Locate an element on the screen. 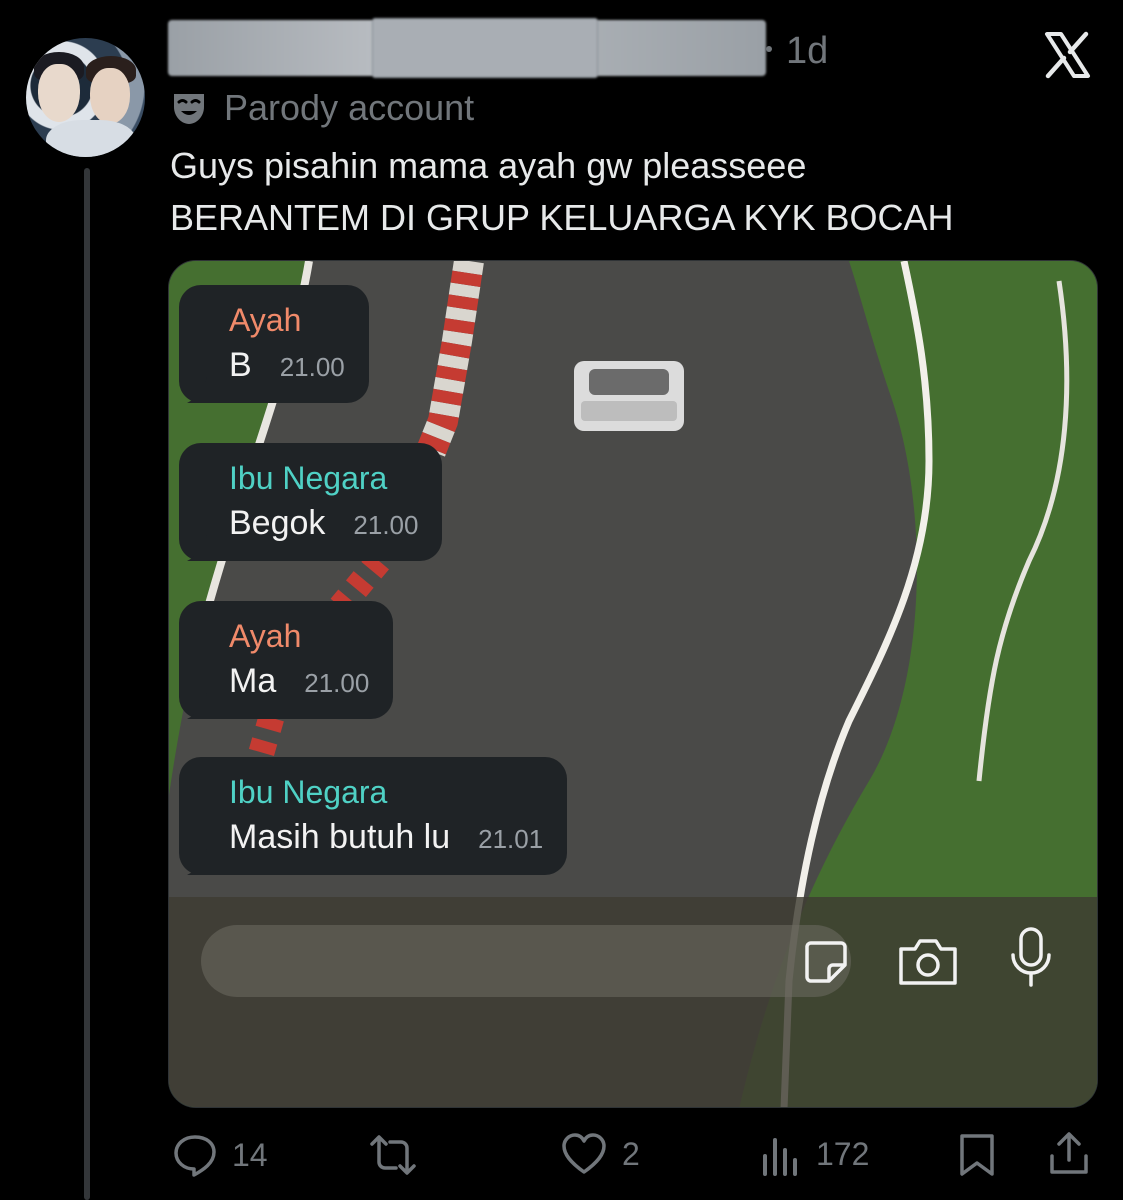 This screenshot has height=1200, width=1123. reply-button: 14 is located at coordinates (220, 1155).